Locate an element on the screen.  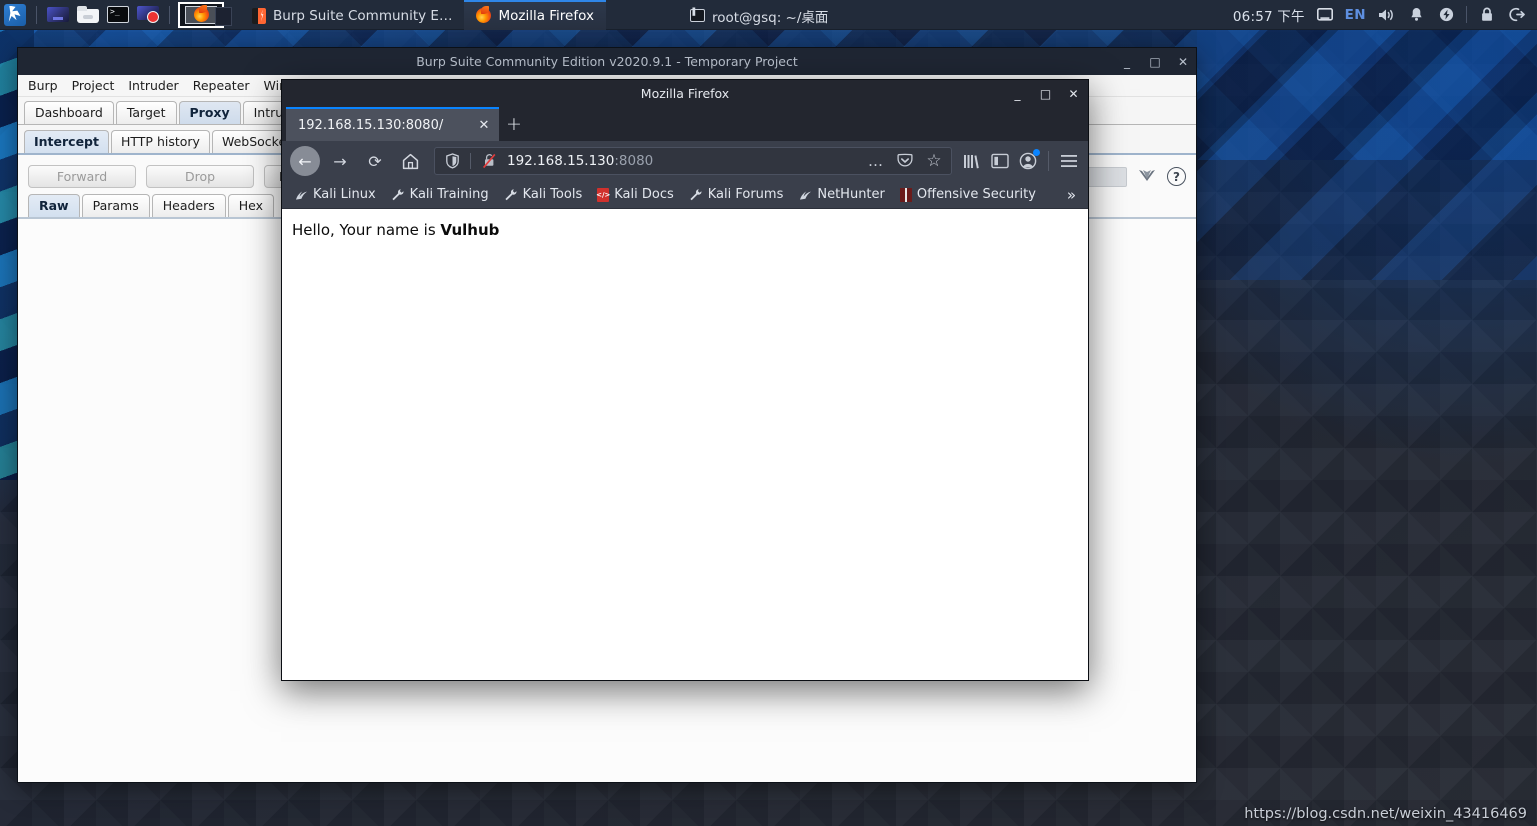
bookmark-kali-tools: Kali Tools is located at coordinates (543, 194).